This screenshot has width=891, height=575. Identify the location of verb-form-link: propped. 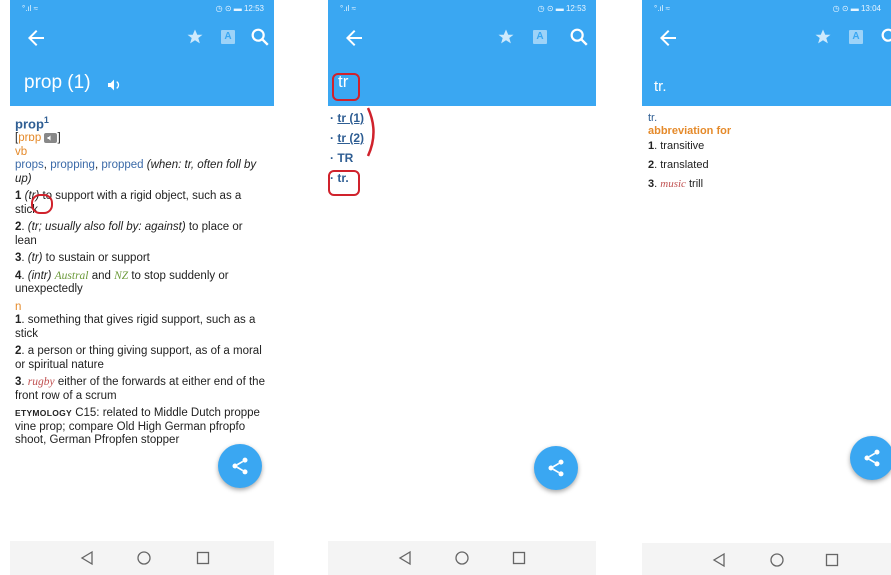
(122, 165).